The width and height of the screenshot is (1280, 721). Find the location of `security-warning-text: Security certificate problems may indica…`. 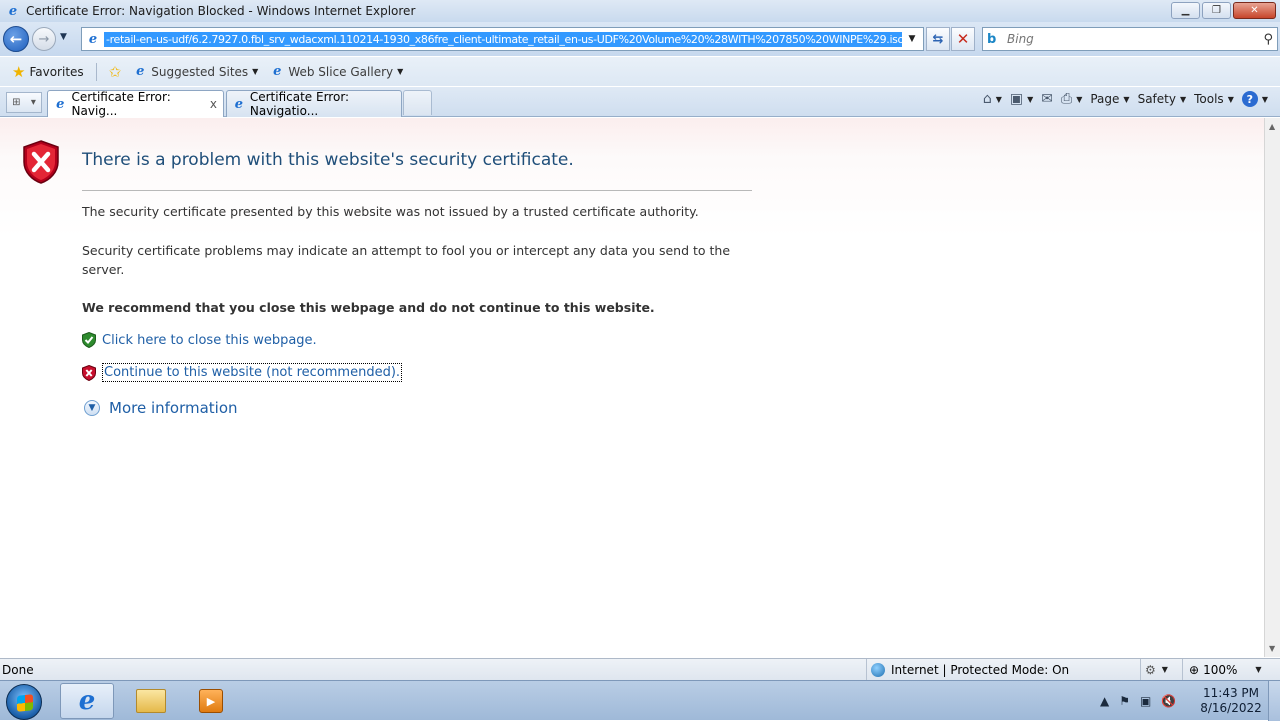

security-warning-text: Security certificate problems may indica… is located at coordinates (406, 260).